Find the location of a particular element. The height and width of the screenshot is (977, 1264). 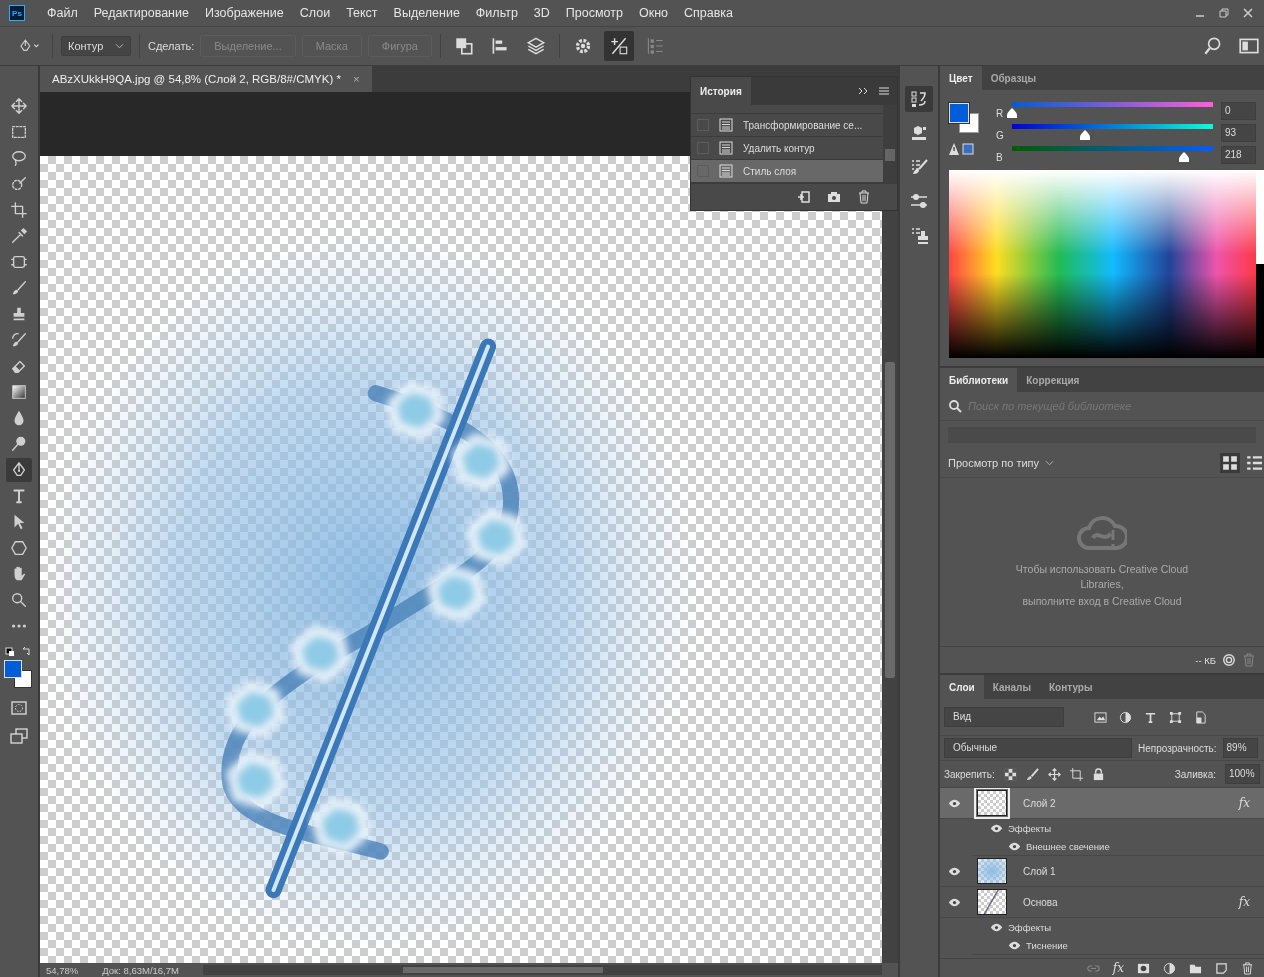

search-icon is located at coordinates (955, 406).